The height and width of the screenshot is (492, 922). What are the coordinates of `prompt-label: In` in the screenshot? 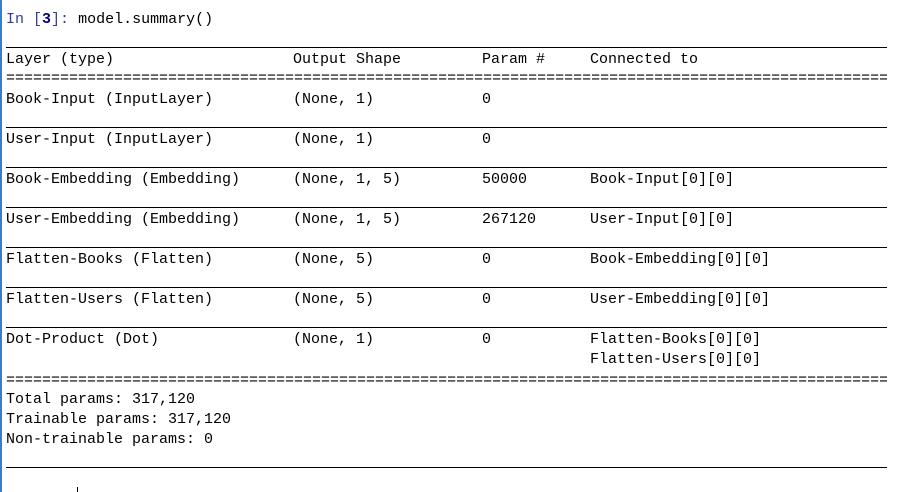 It's located at (15, 19).